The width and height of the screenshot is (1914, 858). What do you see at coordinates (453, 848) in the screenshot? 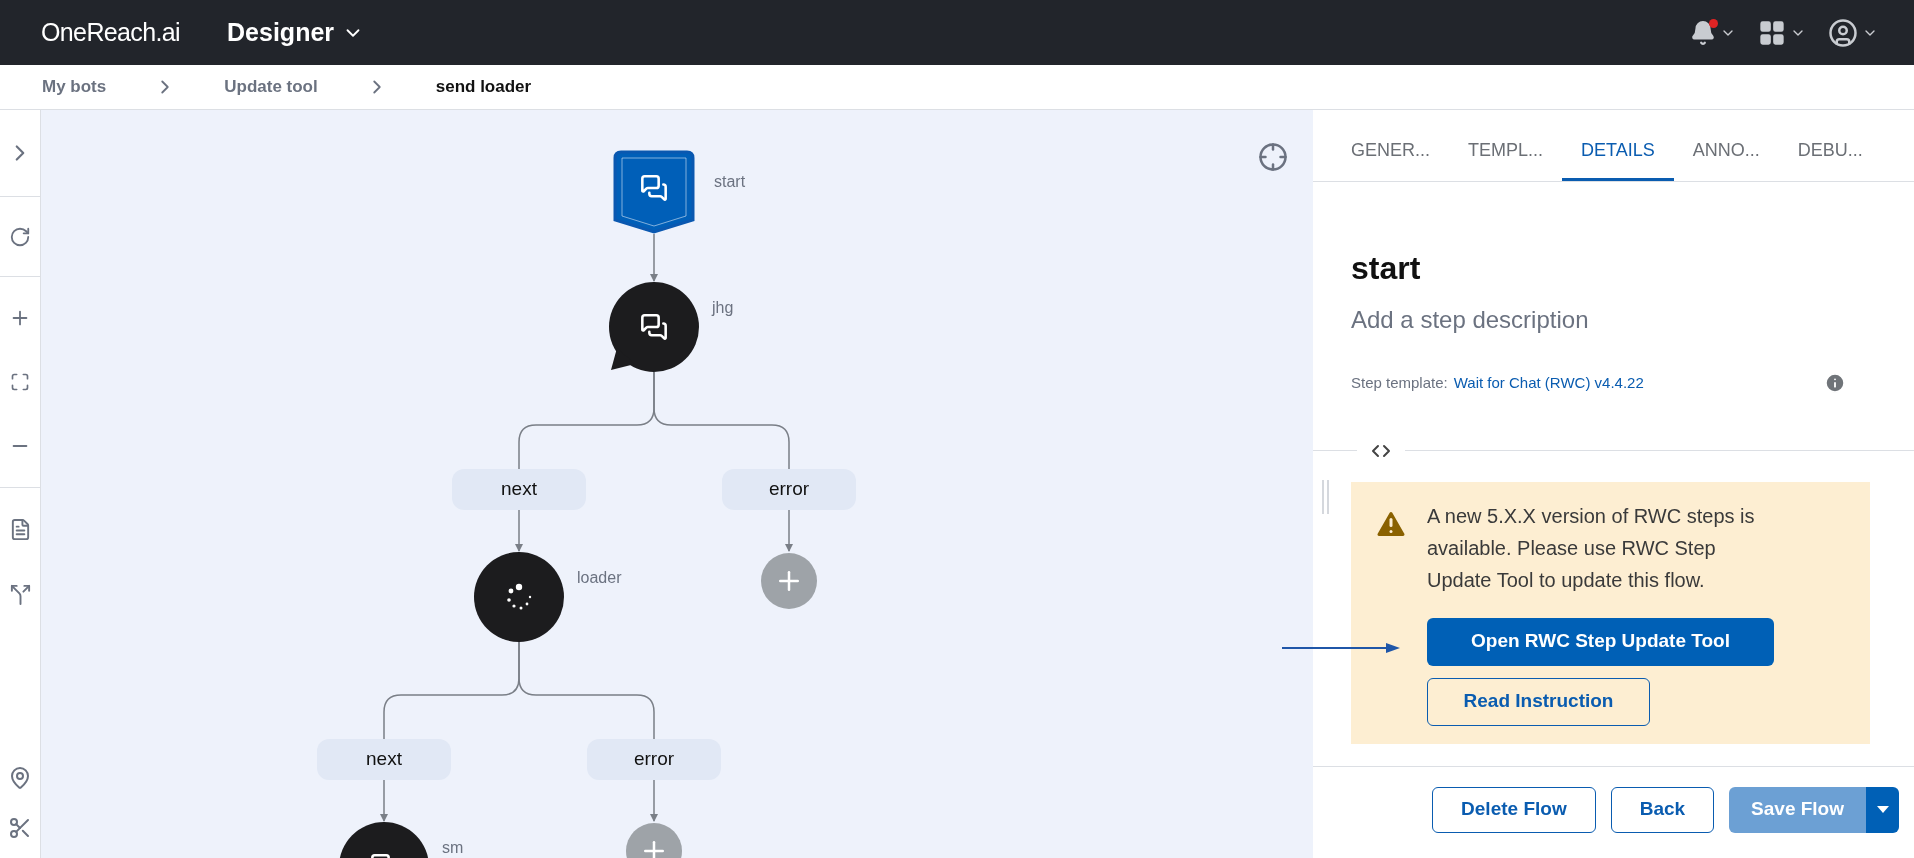
I see `node-label: sm` at bounding box center [453, 848].